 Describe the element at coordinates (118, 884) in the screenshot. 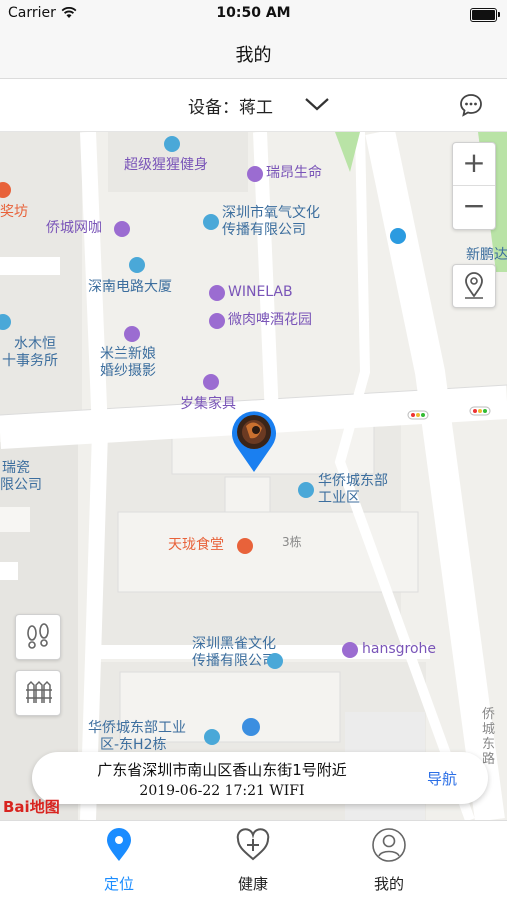

I see `tab-label: 定位` at that location.